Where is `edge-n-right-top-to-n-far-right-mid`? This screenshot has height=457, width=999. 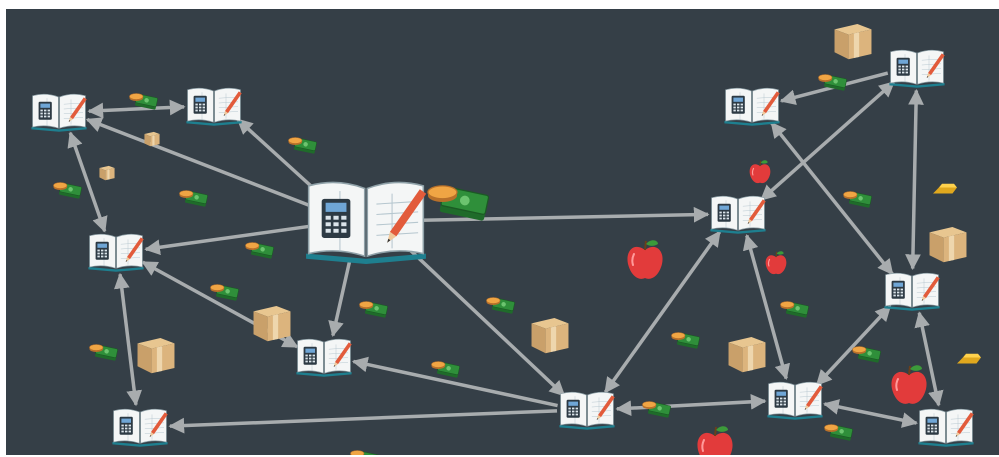
edge-n-right-top-to-n-far-right-mid is located at coordinates (832, 198).